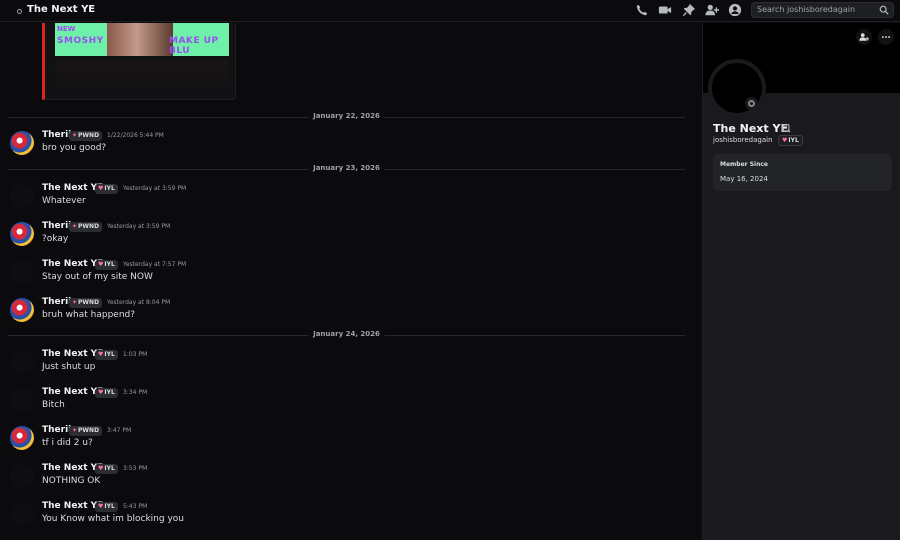 This screenshot has width=900, height=540. What do you see at coordinates (135, 392) in the screenshot?
I see `message-timestamp: 3:34 PM` at bounding box center [135, 392].